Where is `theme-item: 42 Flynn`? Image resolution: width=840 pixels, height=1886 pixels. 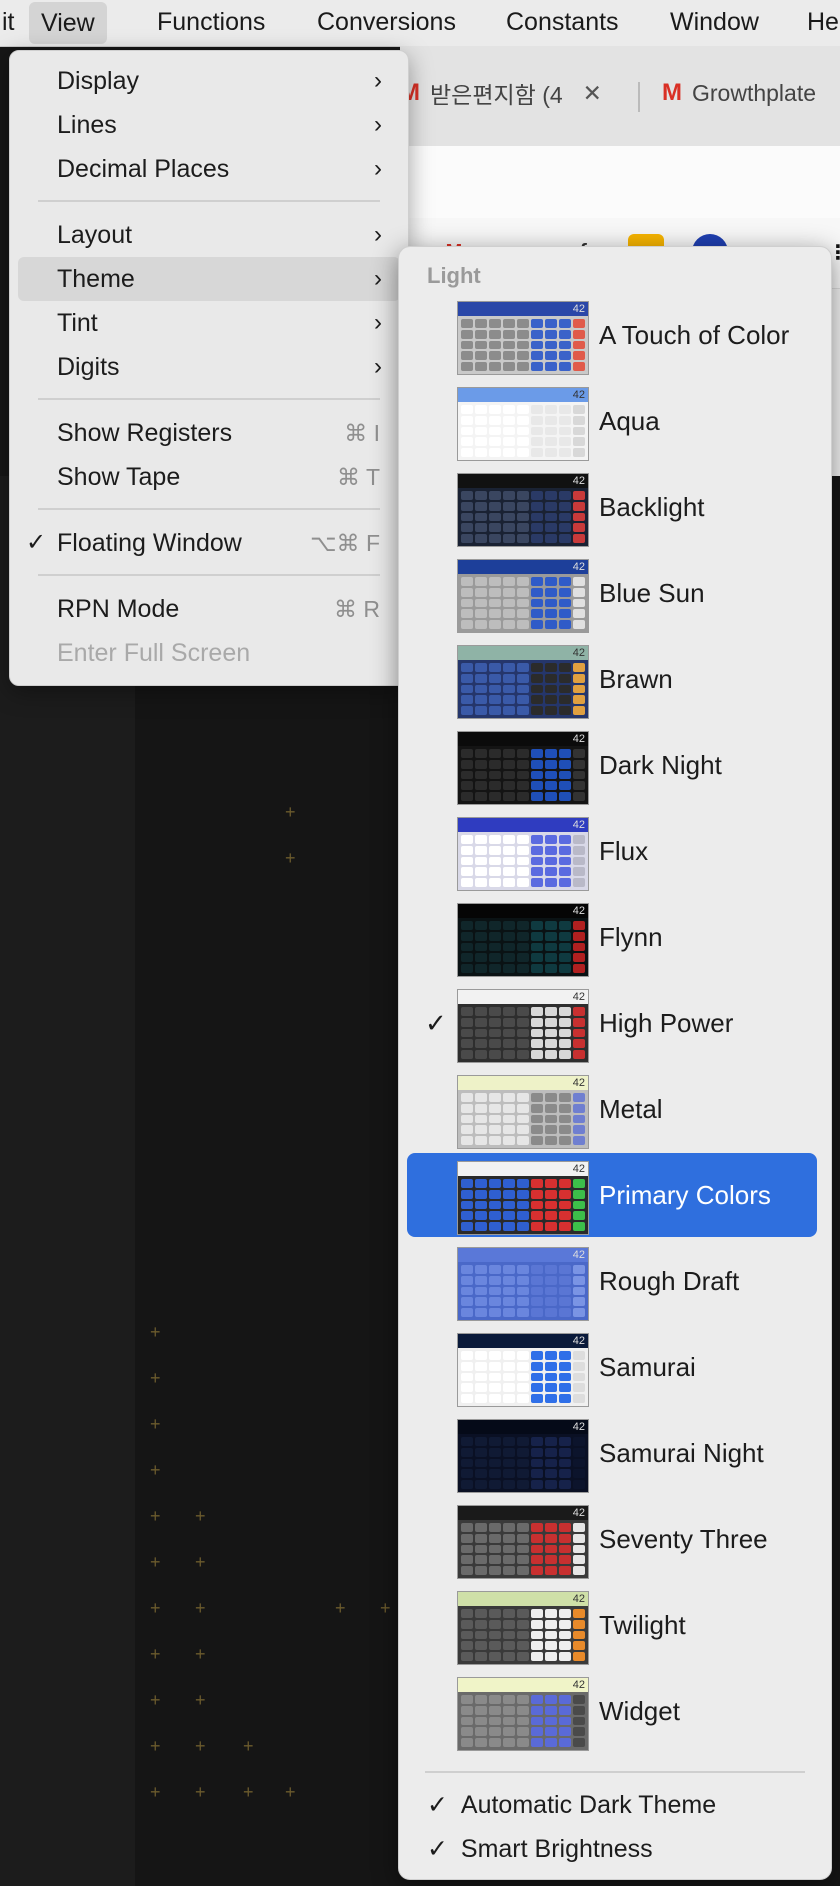 theme-item: 42 Flynn is located at coordinates (612, 937).